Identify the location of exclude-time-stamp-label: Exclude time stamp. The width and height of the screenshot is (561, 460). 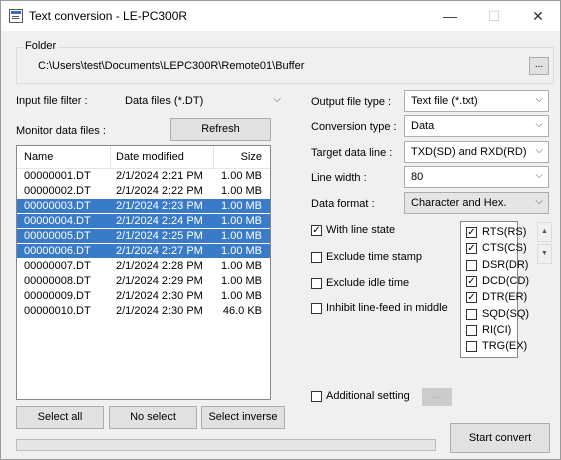
(374, 257).